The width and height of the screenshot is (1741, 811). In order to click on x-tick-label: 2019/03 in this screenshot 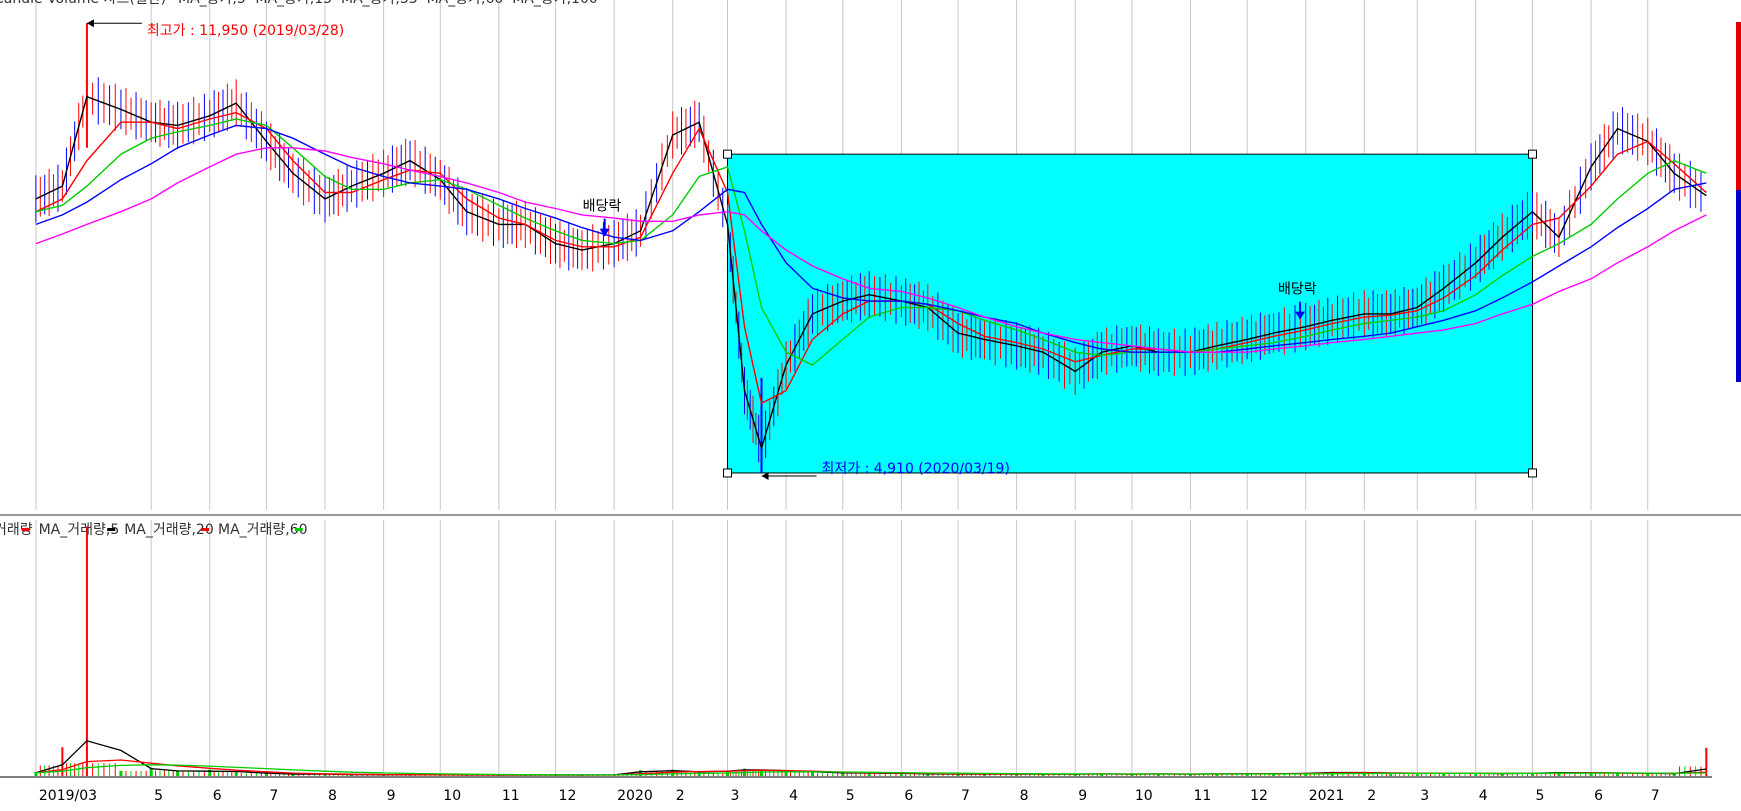, I will do `click(68, 796)`.